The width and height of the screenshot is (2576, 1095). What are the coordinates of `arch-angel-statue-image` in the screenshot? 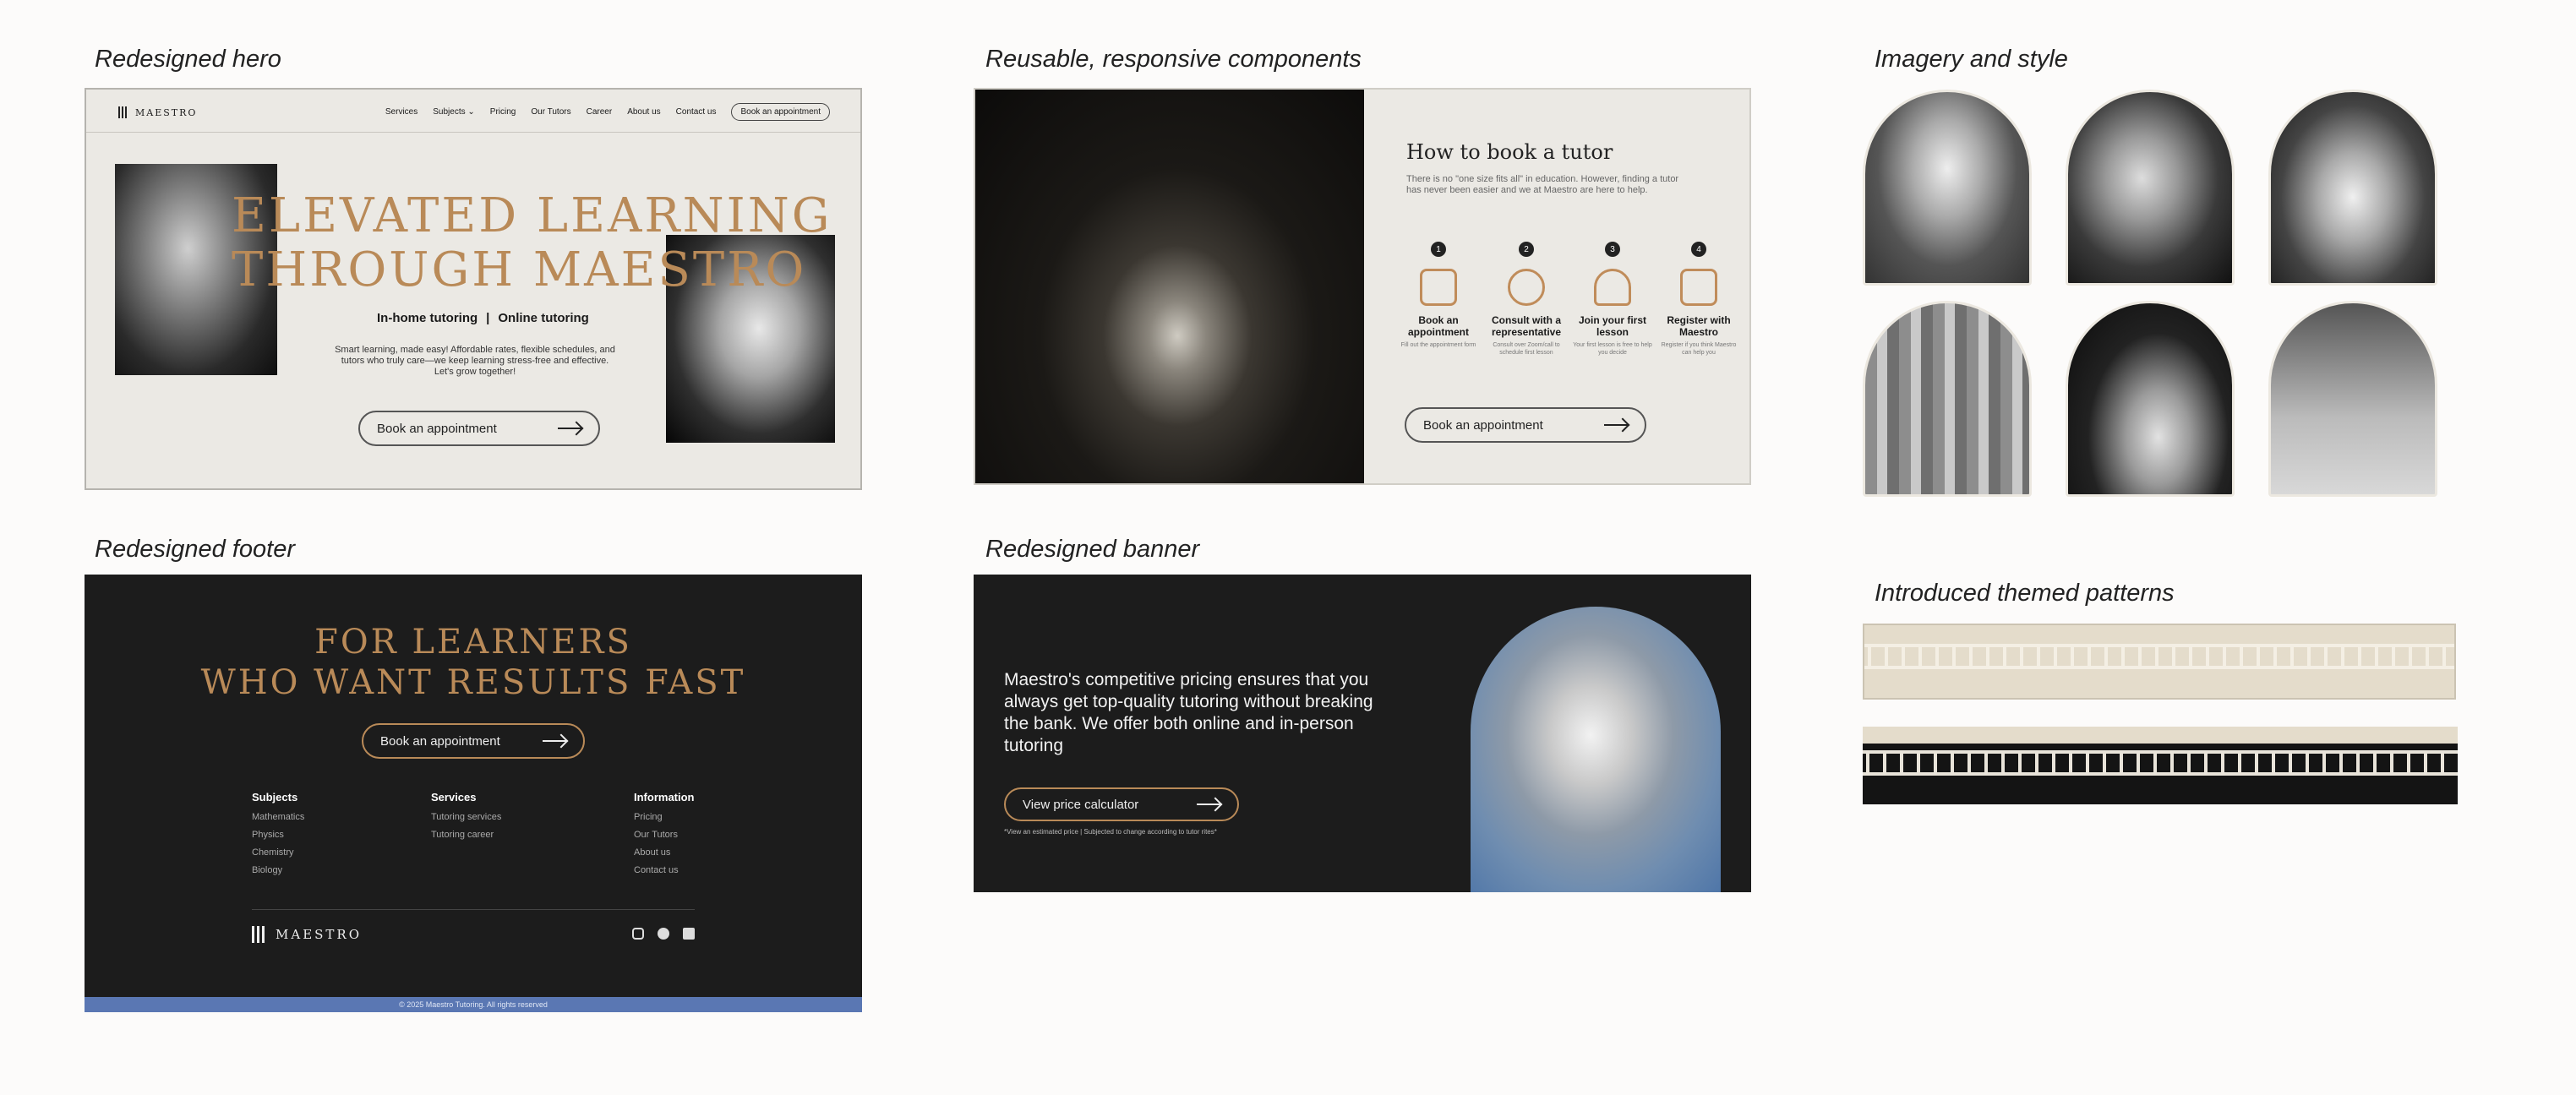 It's located at (2352, 188).